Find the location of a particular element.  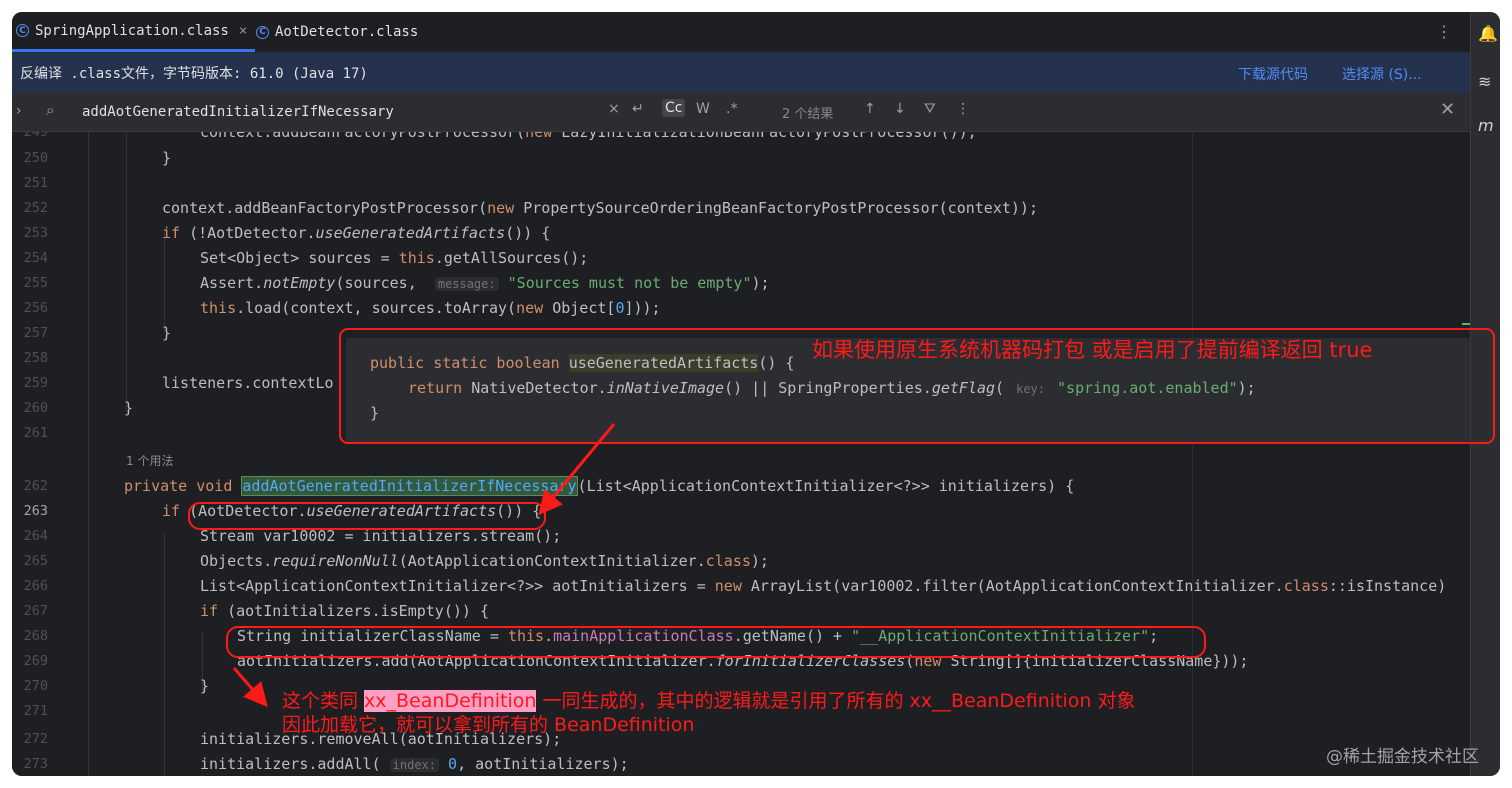

annotation-bottom-highlight: xx_BeanDefinition is located at coordinates (450, 701).